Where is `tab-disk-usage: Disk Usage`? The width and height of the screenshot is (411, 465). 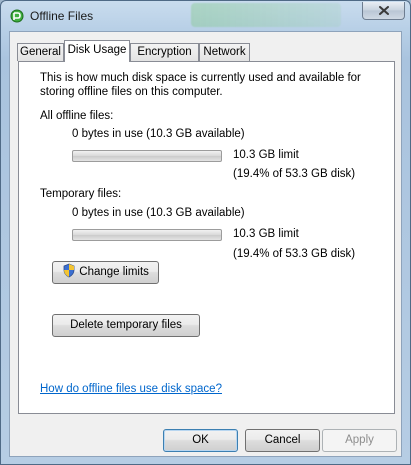 tab-disk-usage: Disk Usage is located at coordinates (97, 51).